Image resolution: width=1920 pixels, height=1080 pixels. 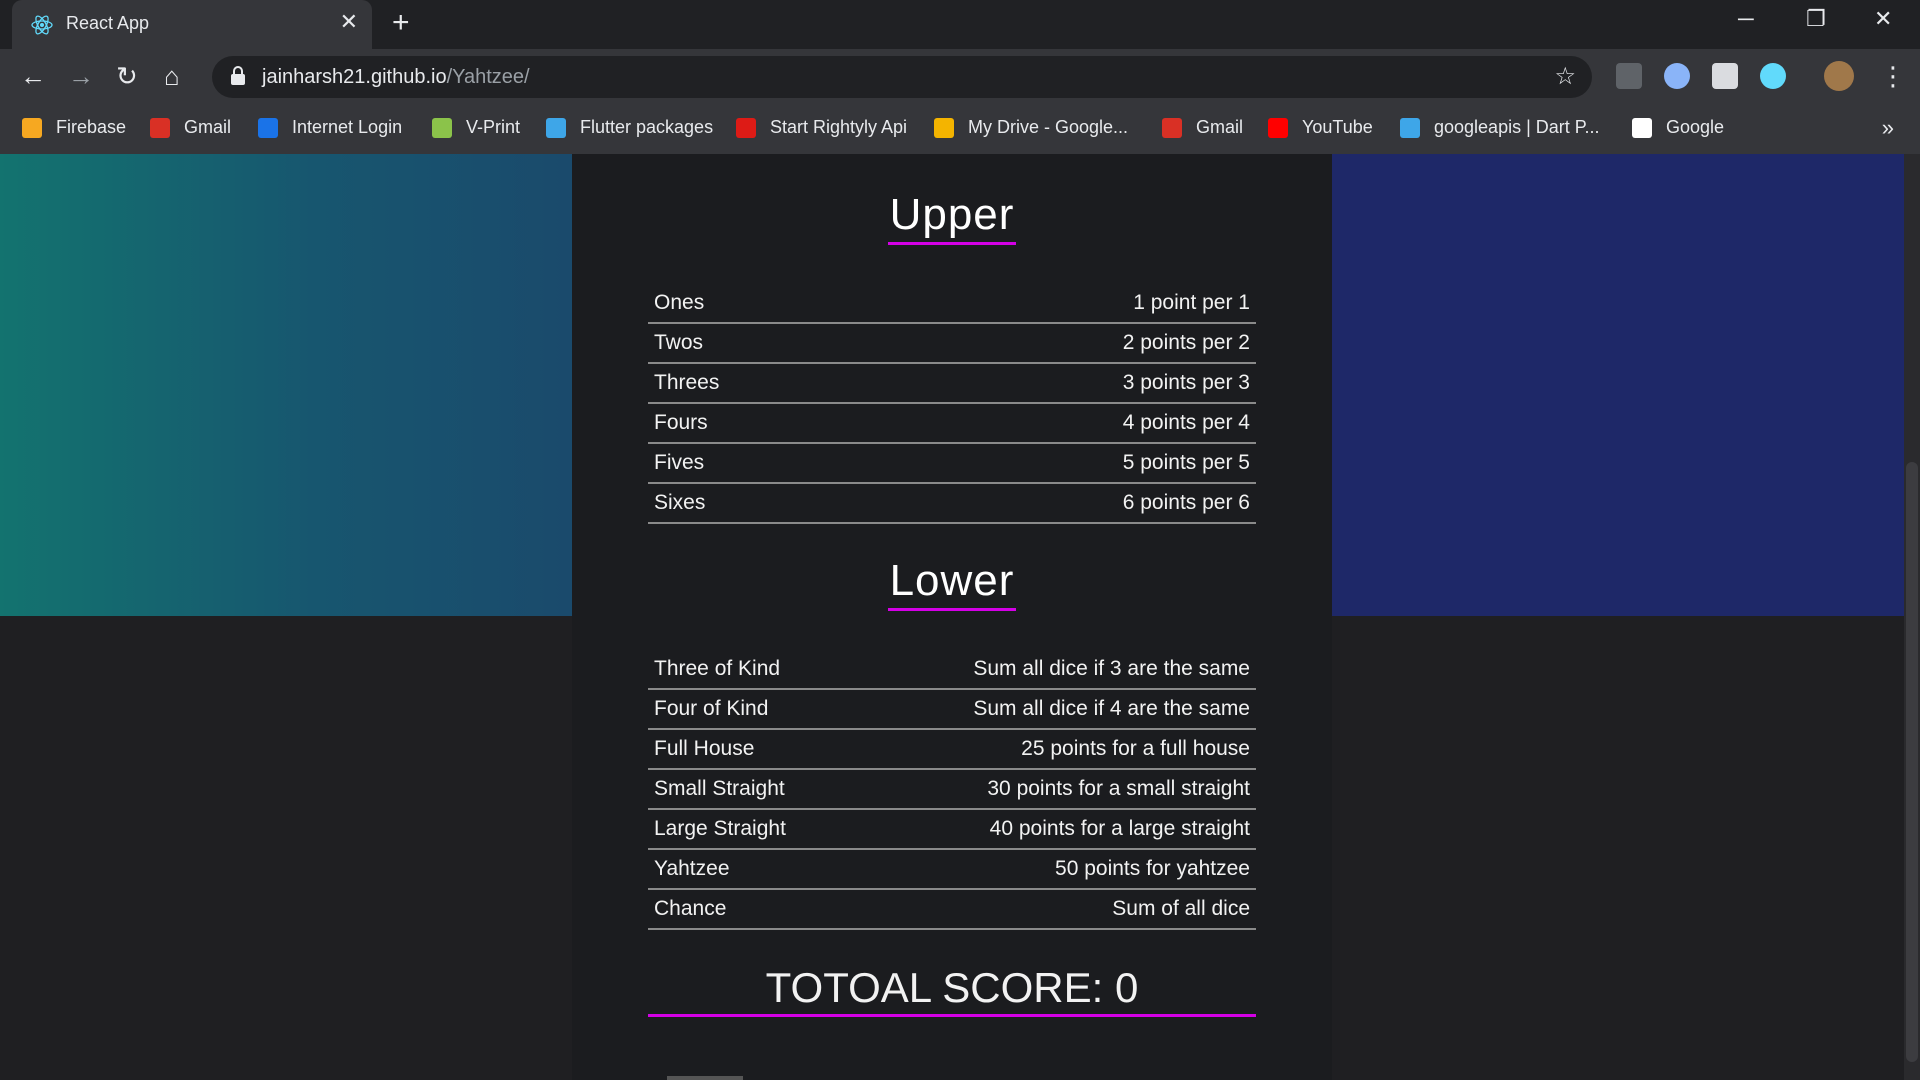 I want to click on rule-row: Yahtzee 50 points for yahtzee, so click(x=952, y=870).